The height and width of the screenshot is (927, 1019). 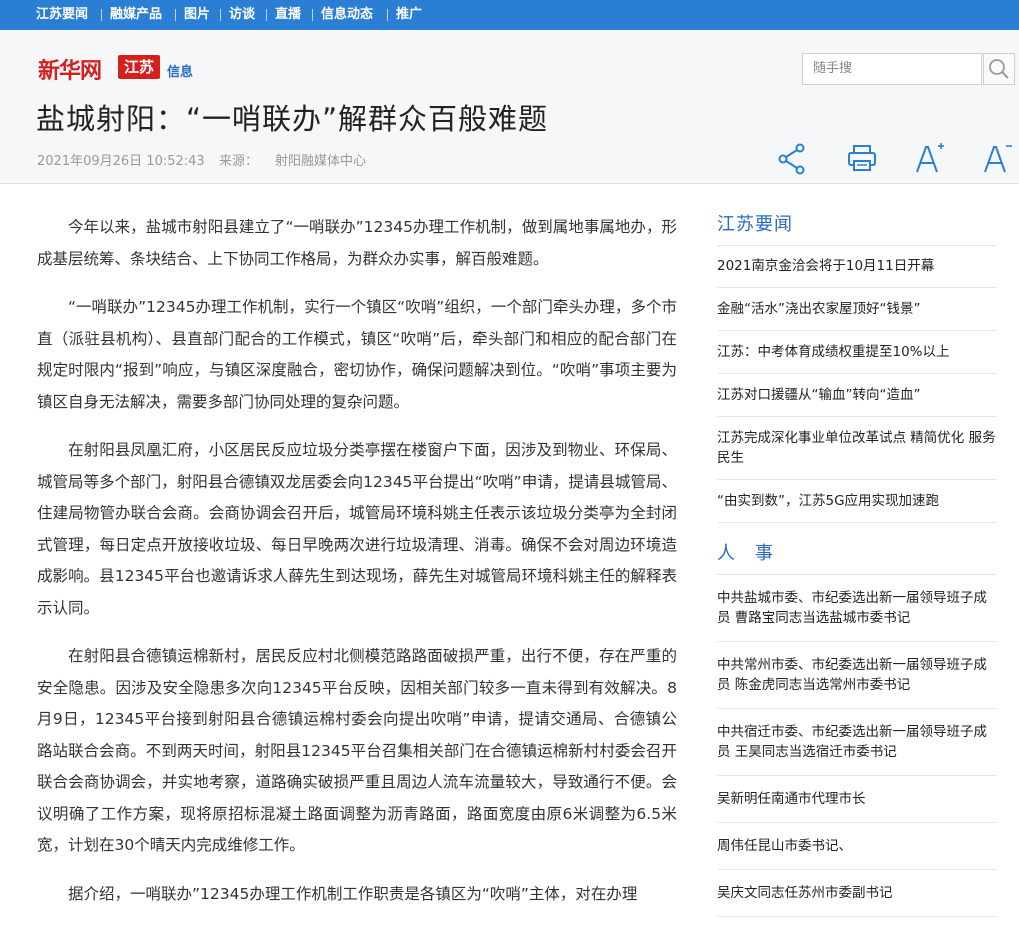 I want to click on nav-item-live: 直播, so click(x=288, y=15).